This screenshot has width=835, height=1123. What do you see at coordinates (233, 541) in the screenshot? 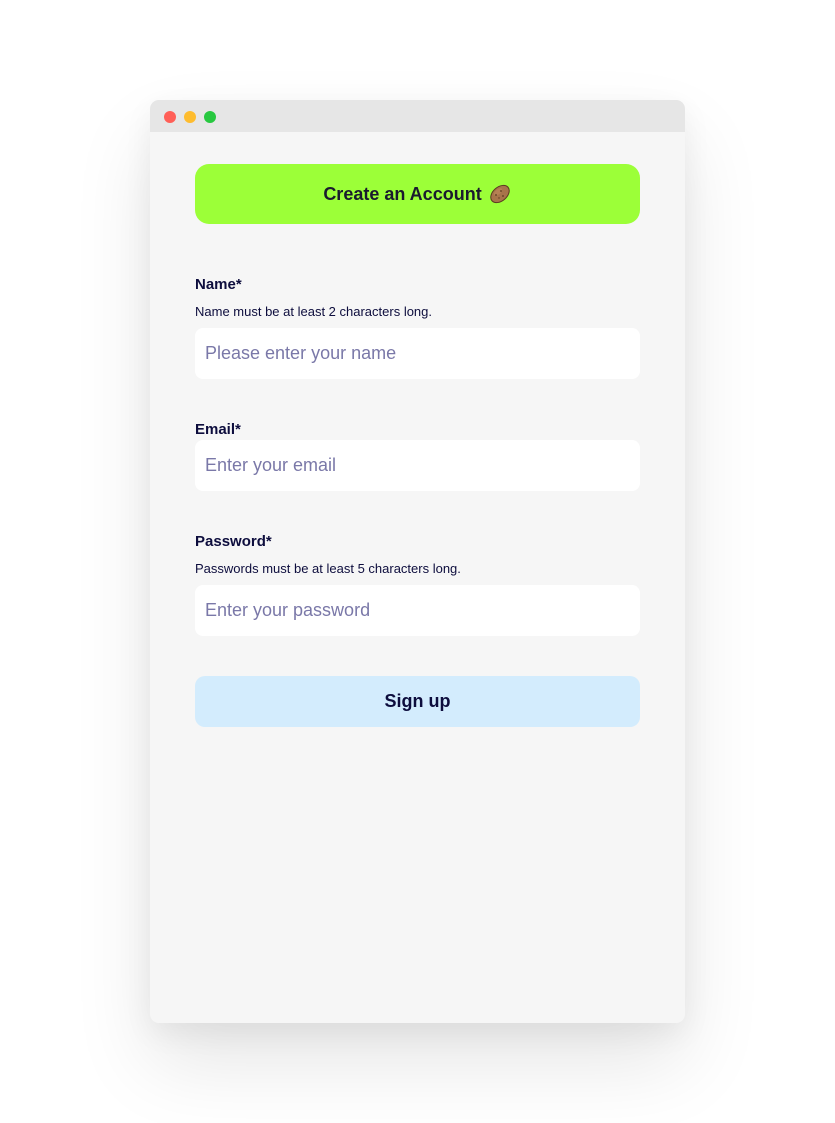
I see `password-label: Password*` at bounding box center [233, 541].